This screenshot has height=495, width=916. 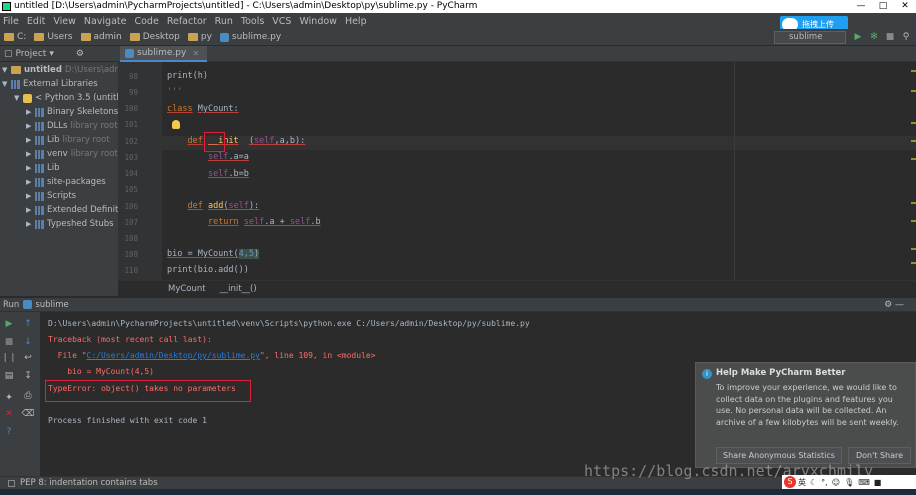 I want to click on chevron-down-icon: ▾, so click(x=51, y=54).